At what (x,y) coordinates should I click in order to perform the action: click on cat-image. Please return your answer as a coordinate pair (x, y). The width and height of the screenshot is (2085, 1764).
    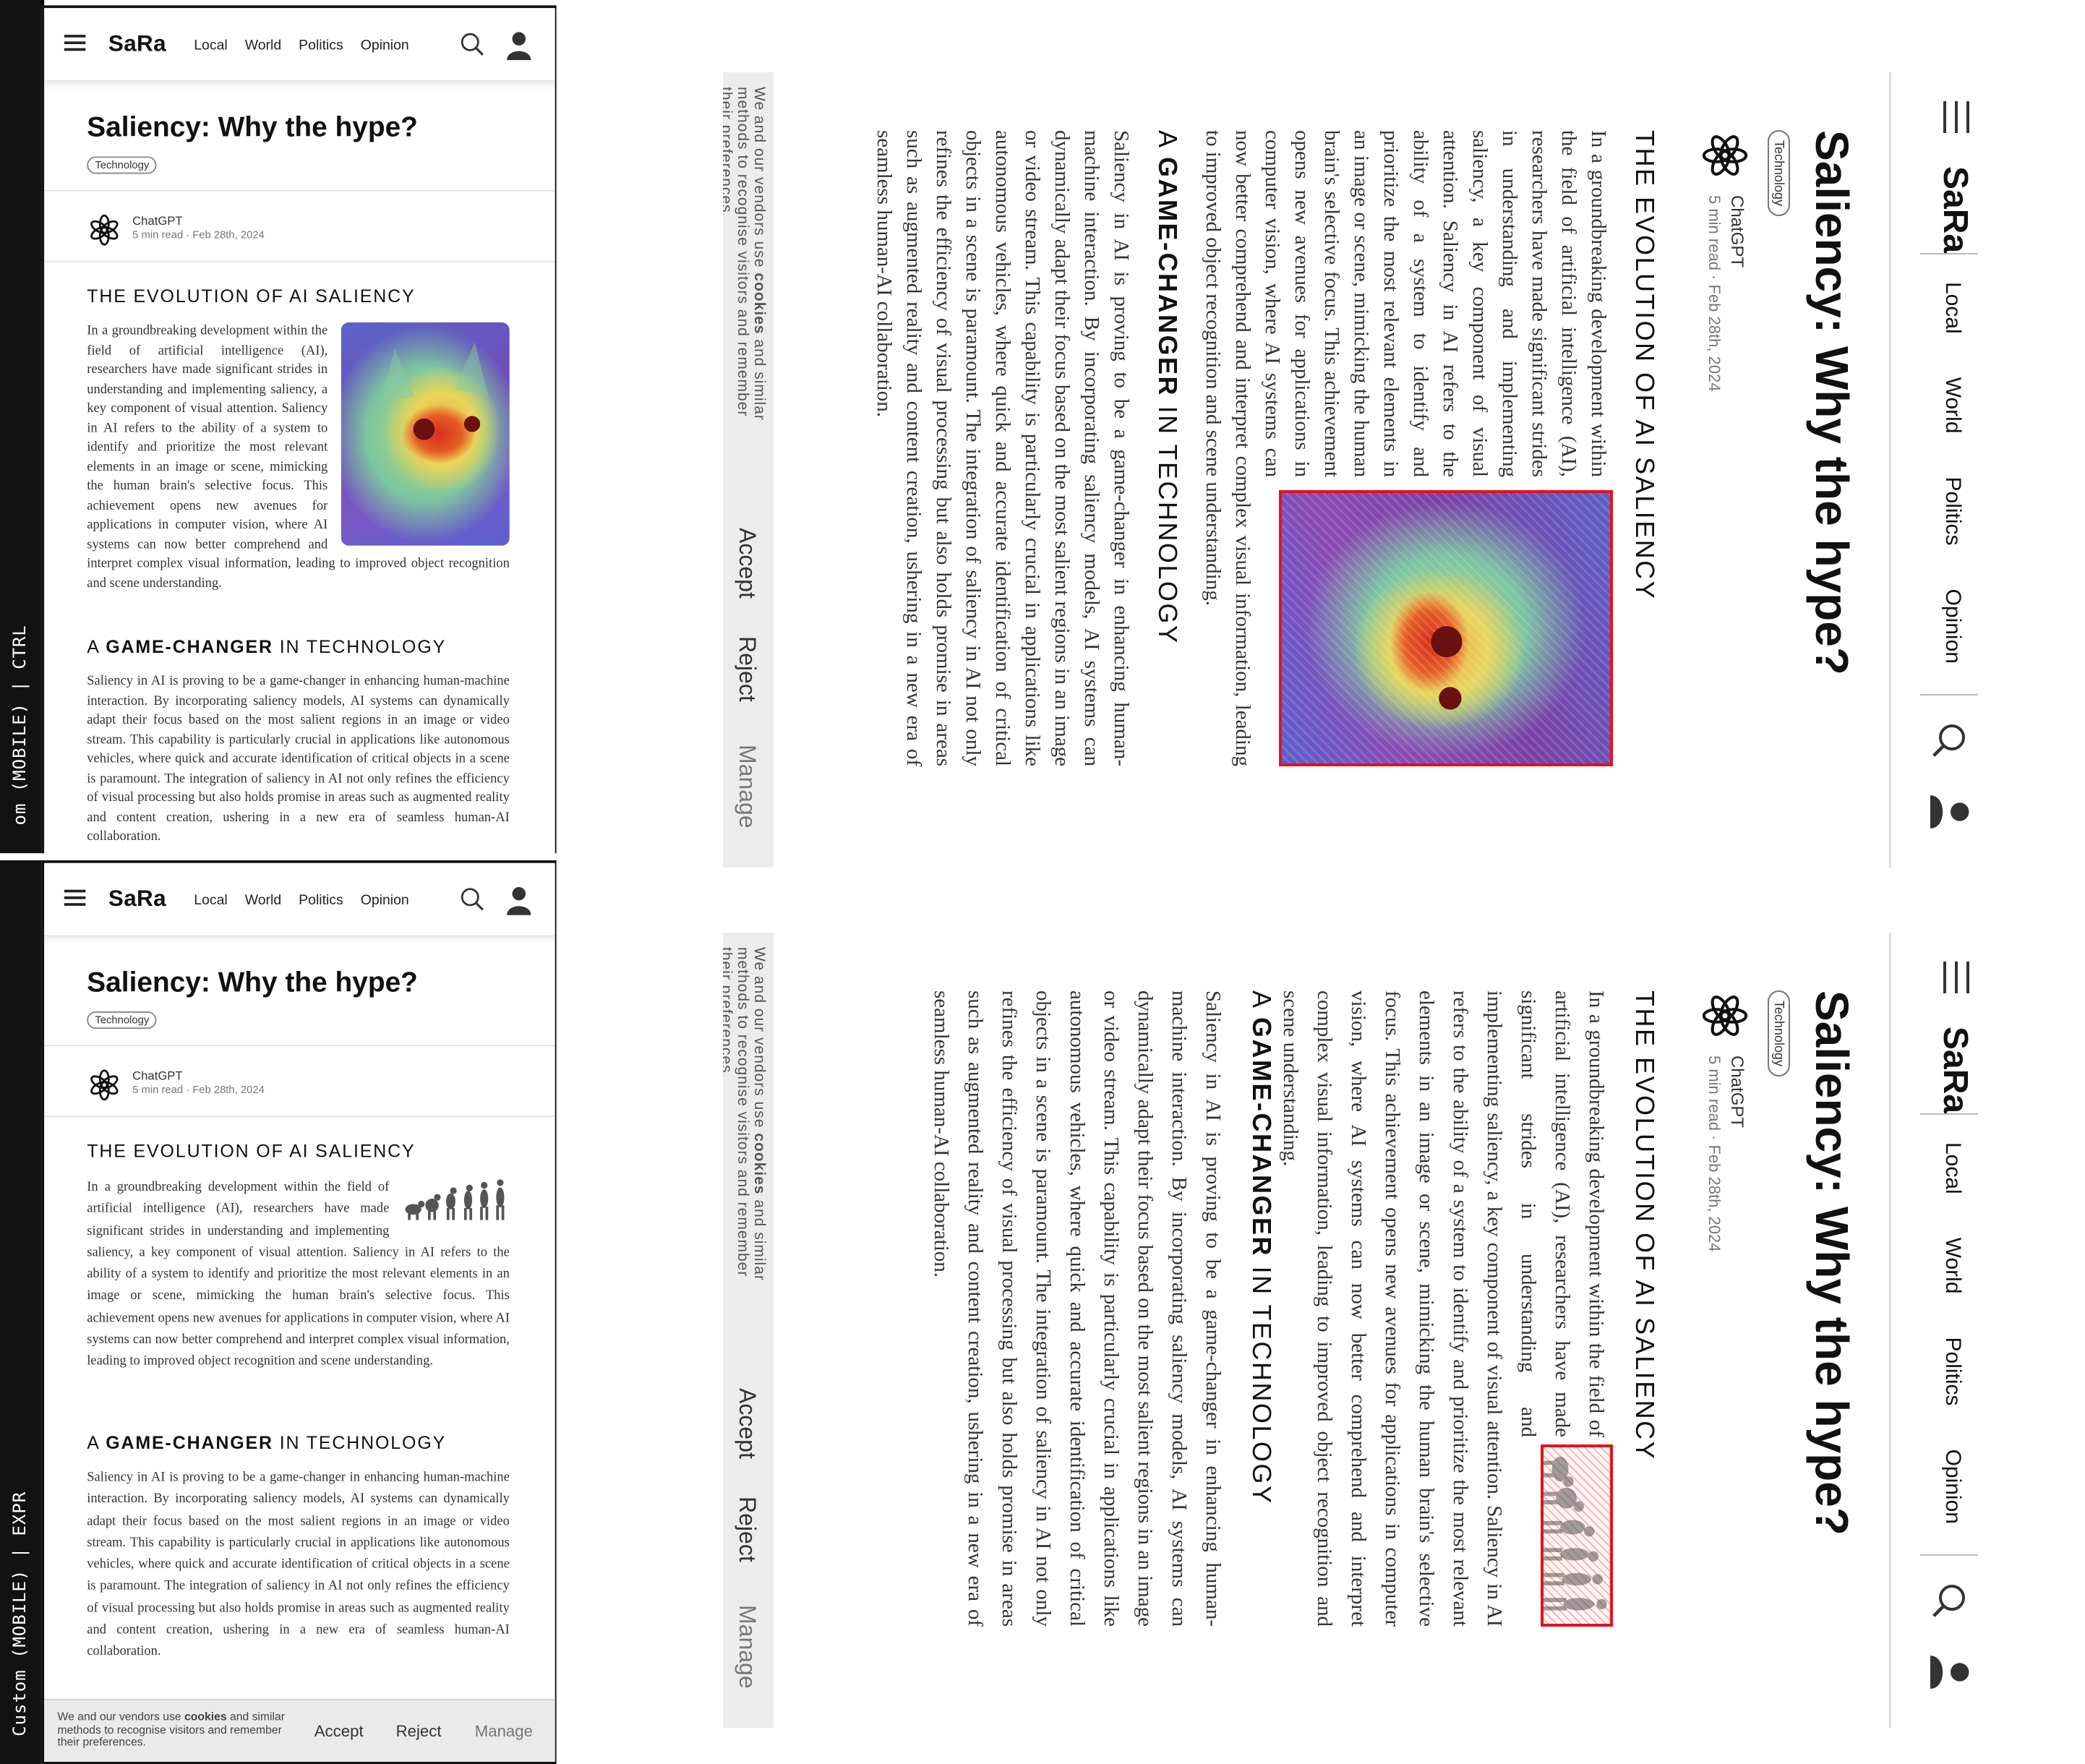
    Looking at the image, I should click on (425, 434).